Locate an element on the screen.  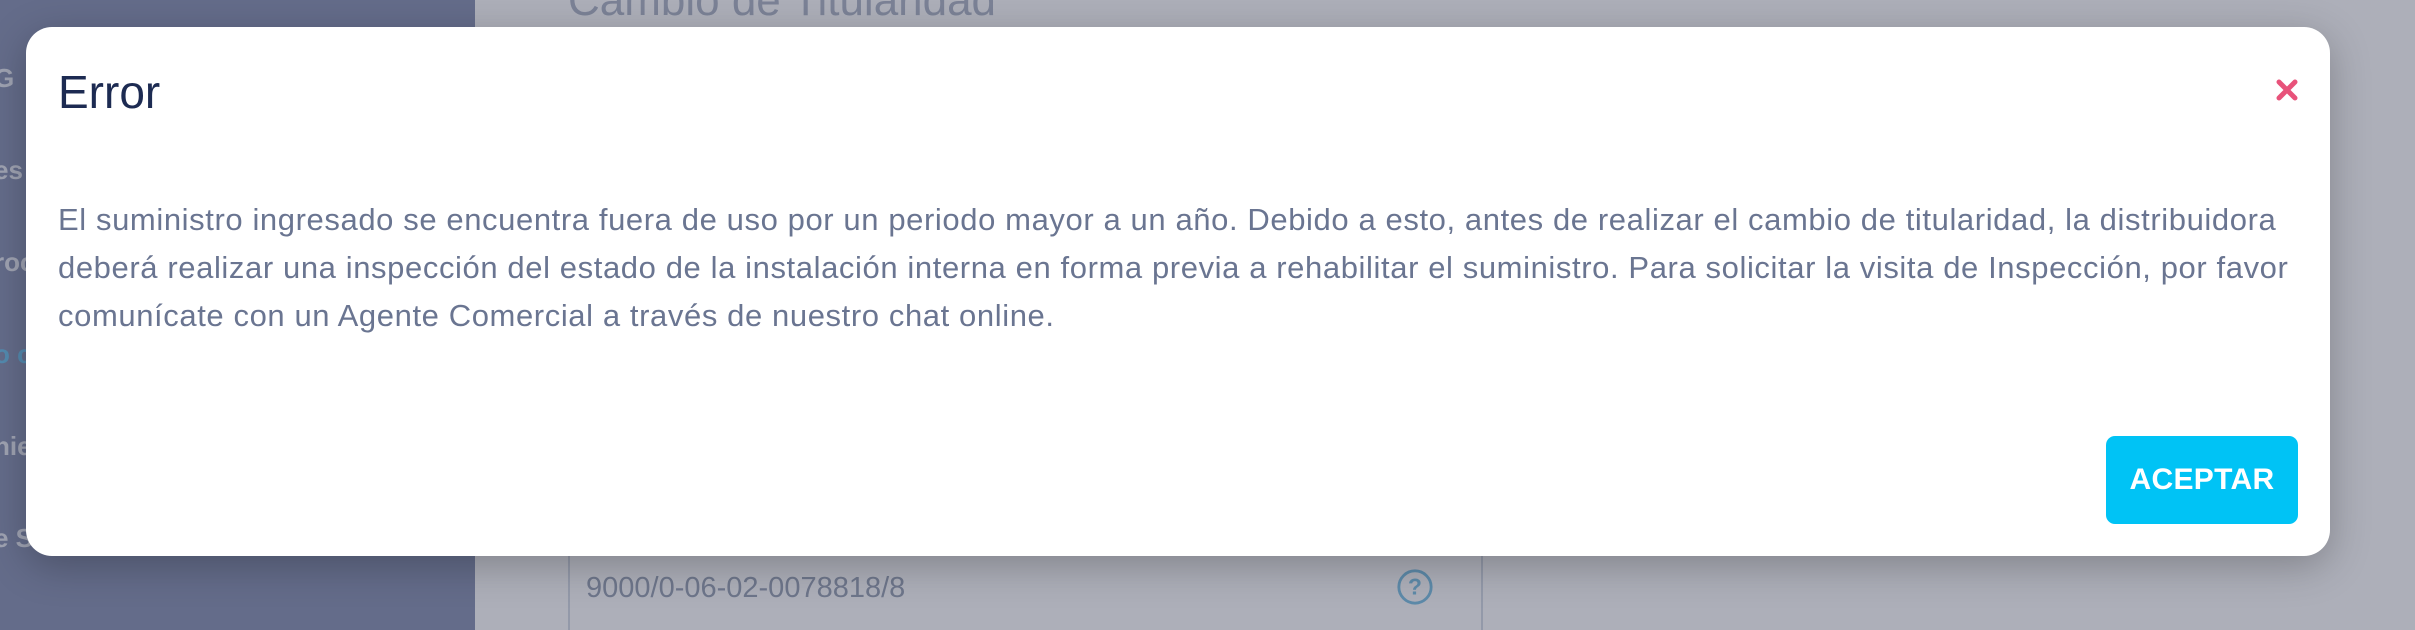
close-icon is located at coordinates (2287, 90).